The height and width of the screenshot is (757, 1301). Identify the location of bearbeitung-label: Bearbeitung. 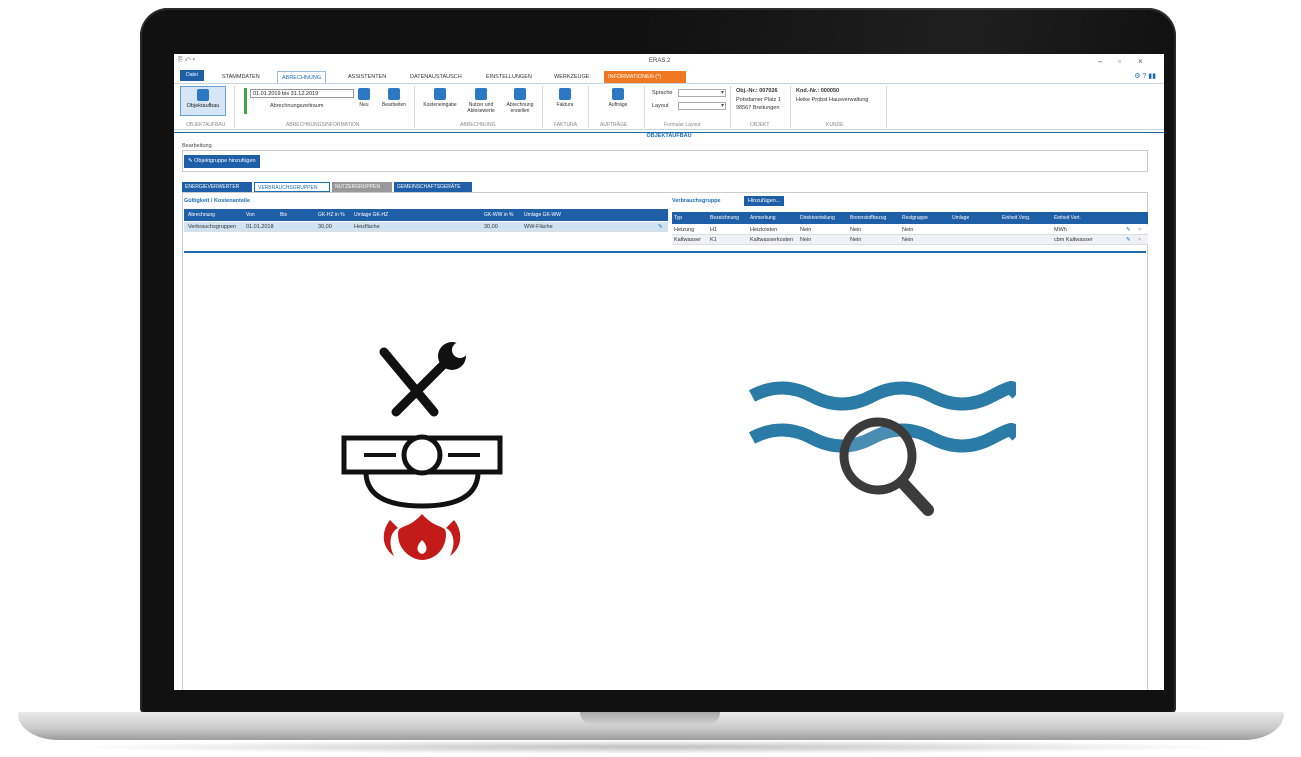
(197, 146).